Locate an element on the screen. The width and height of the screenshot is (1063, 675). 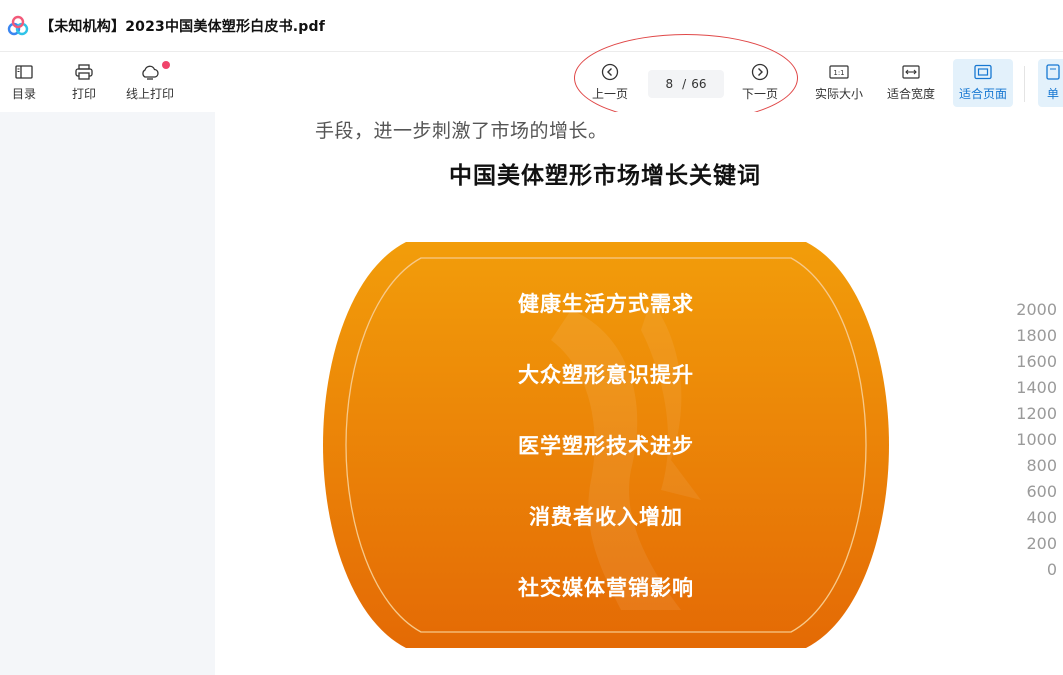
keyword-item: 消费者收入增加 is located at coordinates (606, 517).